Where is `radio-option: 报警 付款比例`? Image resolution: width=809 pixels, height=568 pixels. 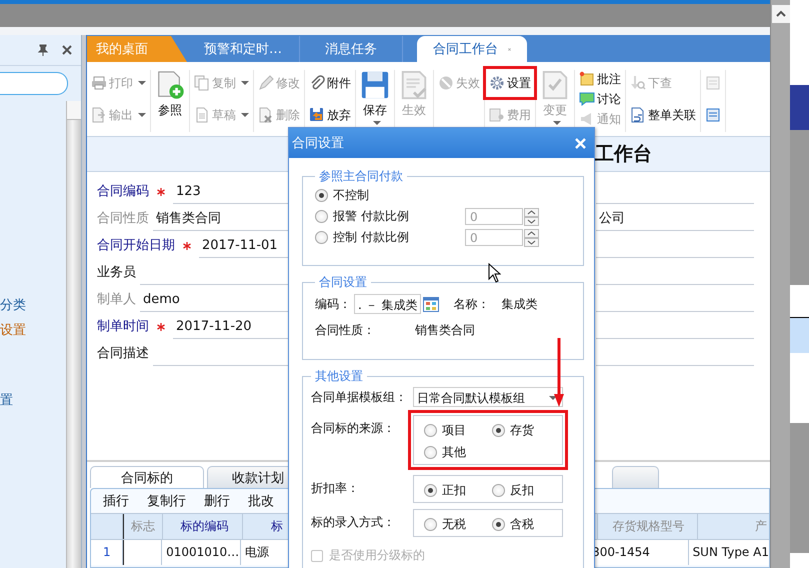 radio-option: 报警 付款比例 is located at coordinates (390, 216).